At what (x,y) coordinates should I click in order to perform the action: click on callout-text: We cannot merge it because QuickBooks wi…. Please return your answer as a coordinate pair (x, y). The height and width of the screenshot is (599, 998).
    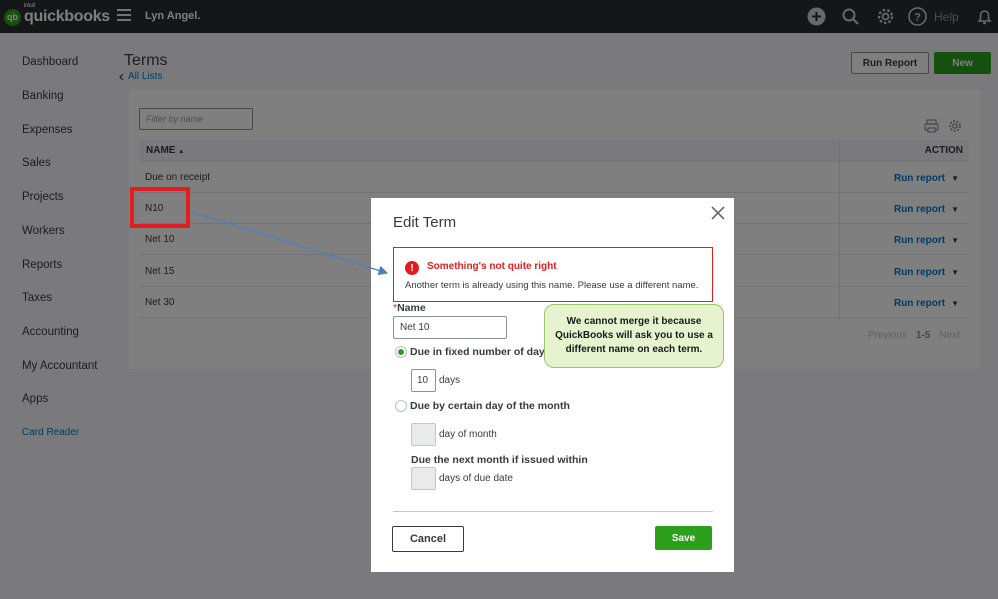
    Looking at the image, I should click on (634, 335).